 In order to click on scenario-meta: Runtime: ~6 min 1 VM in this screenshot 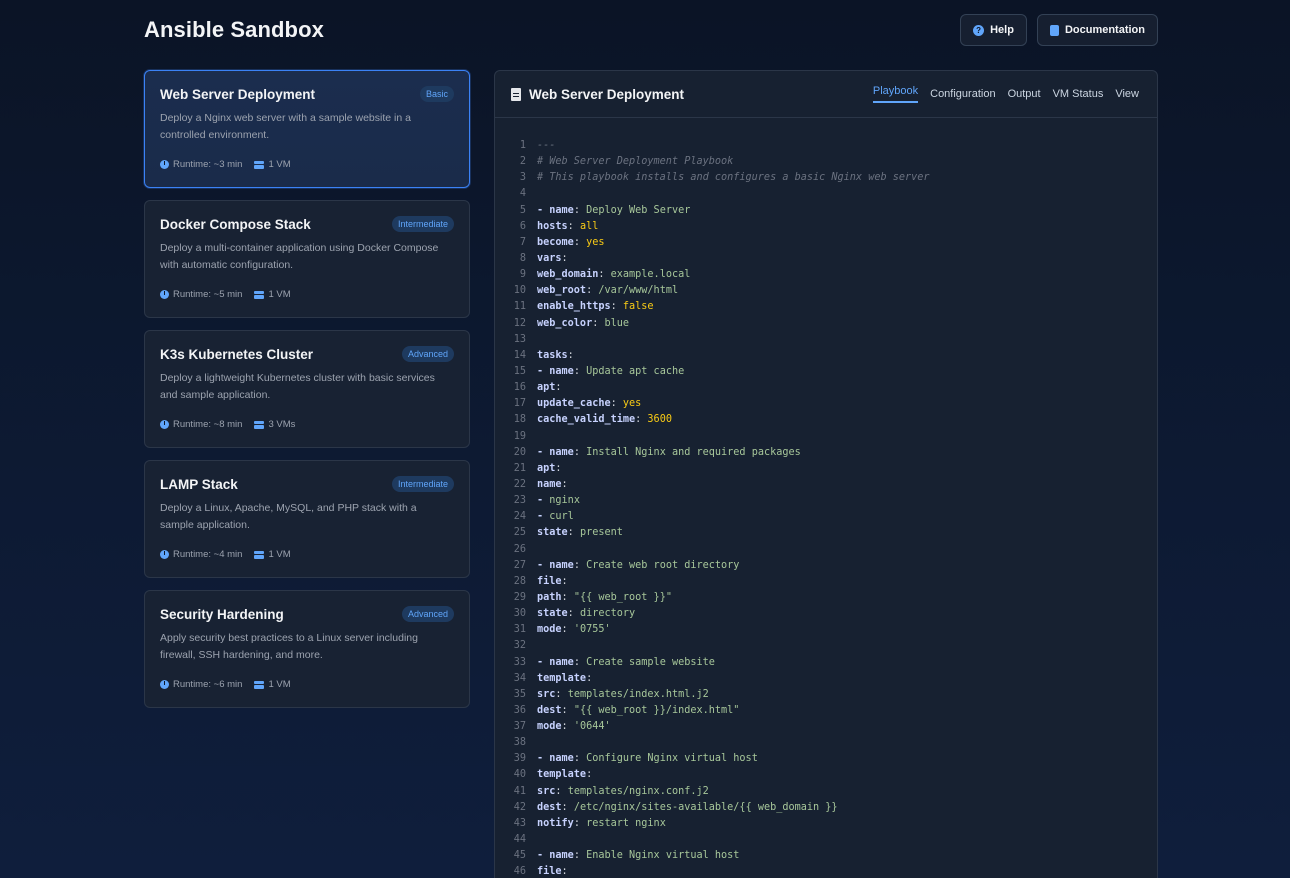, I will do `click(225, 684)`.